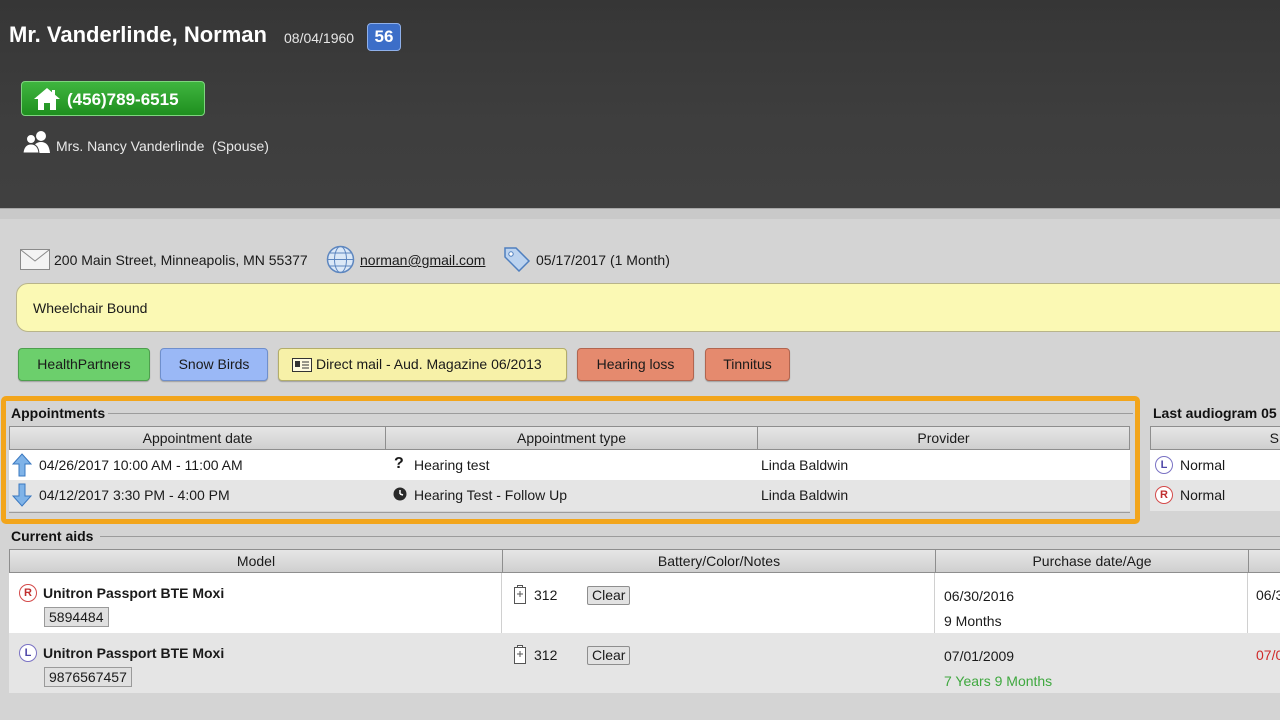 The image size is (1280, 720). Describe the element at coordinates (1092, 561) in the screenshot. I see `column-purchase-date-age: Purchase date/Age` at that location.